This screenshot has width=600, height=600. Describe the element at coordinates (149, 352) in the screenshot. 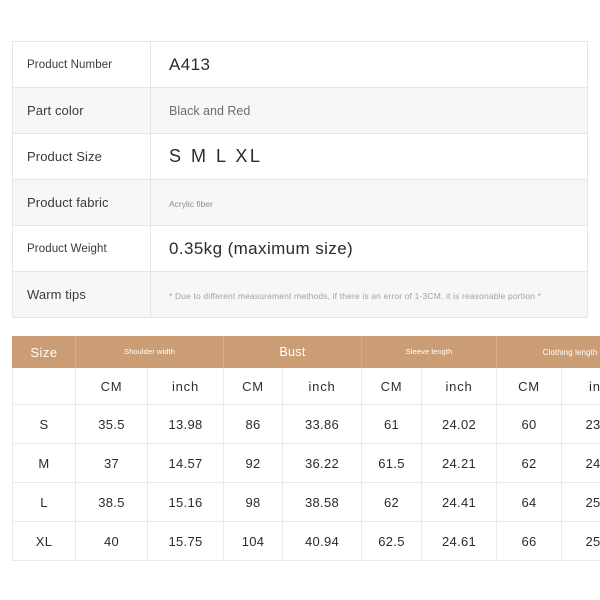

I see `size-chart-header-shoulder-width: Shoulder width` at that location.